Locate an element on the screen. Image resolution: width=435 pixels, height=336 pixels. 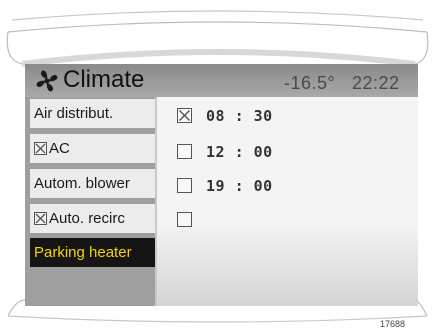
figure-reference-number: 17688 is located at coordinates (393, 324).